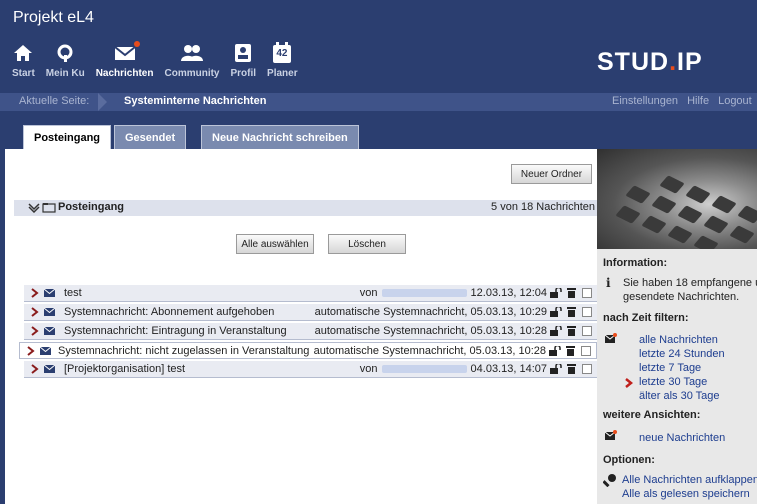 The image size is (757, 504). I want to click on nav-profile-label: Profil, so click(243, 73).